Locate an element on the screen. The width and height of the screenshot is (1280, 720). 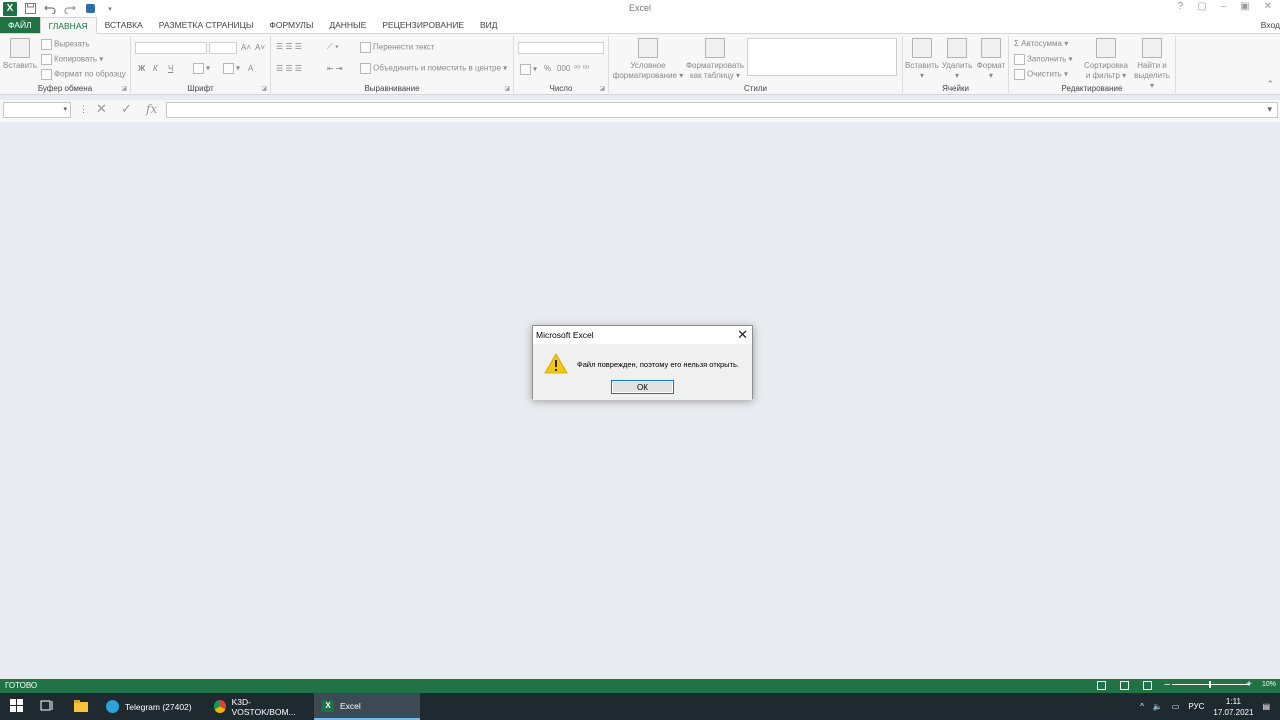
help-icon: ? is located at coordinates (1181, 6).